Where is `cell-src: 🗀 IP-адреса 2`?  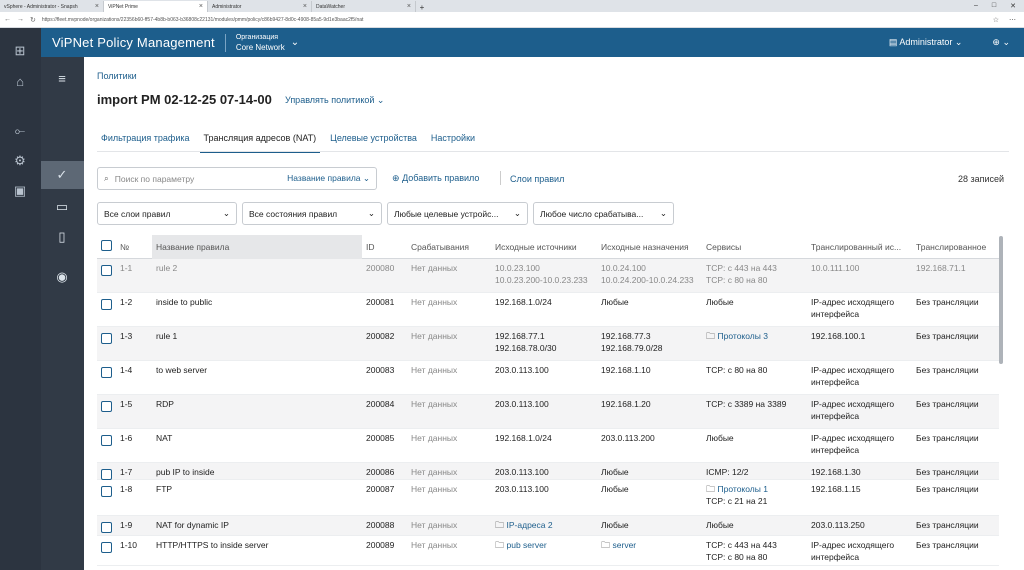
cell-src: 🗀 IP-адреса 2 is located at coordinates (524, 525).